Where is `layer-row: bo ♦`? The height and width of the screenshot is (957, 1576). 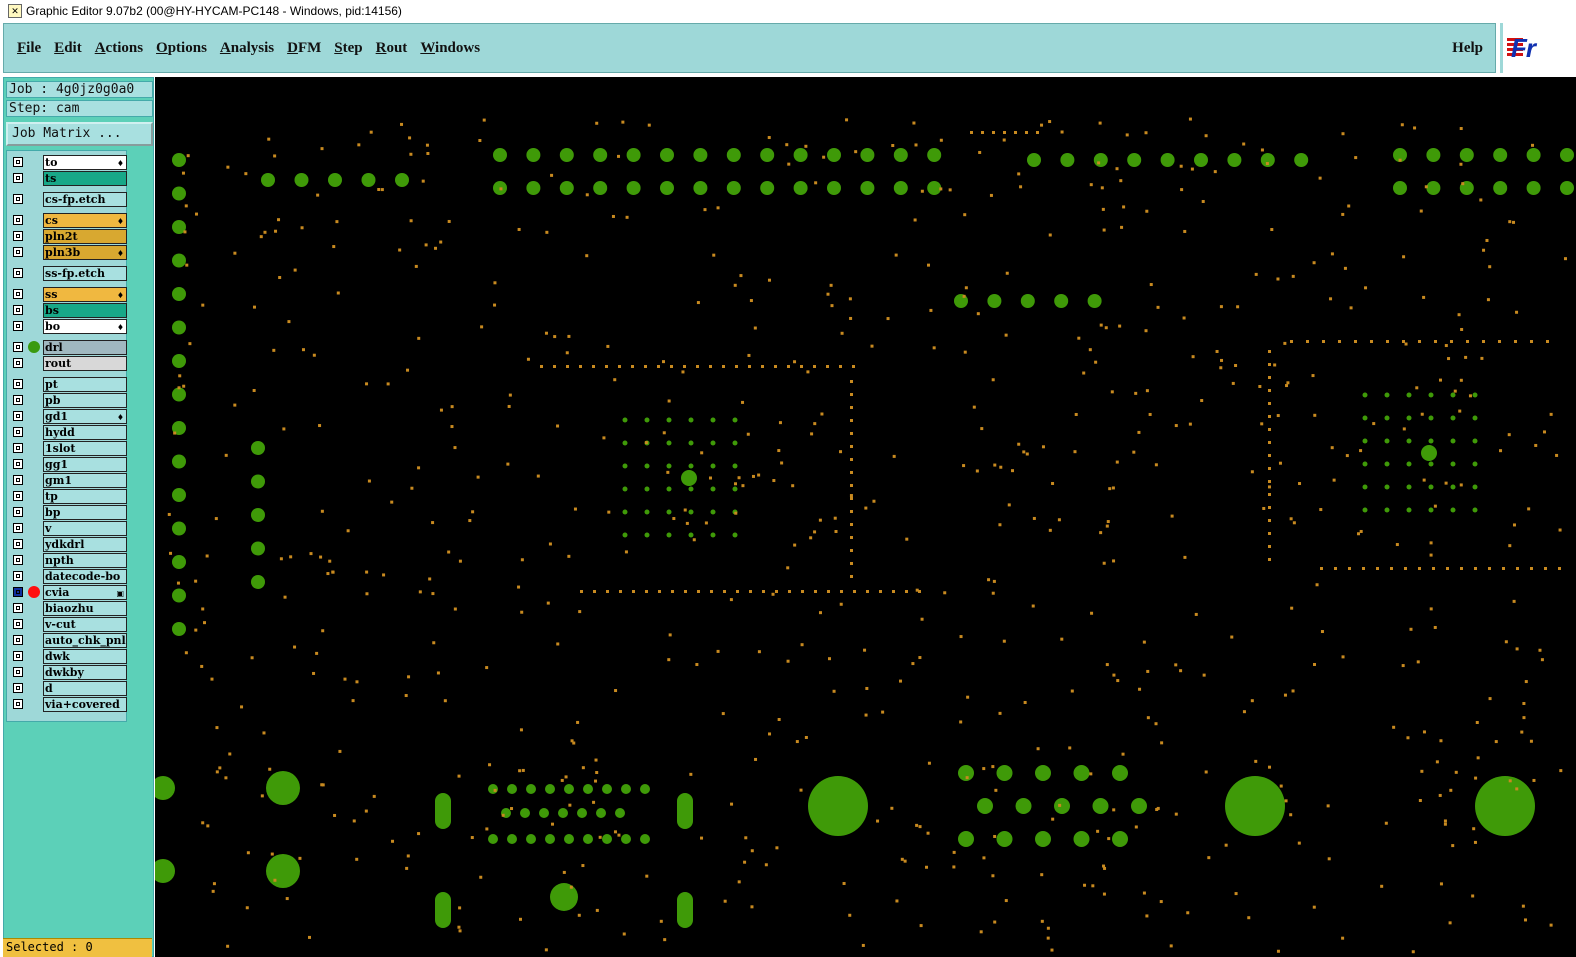
layer-row: bo ♦ is located at coordinates (68, 327).